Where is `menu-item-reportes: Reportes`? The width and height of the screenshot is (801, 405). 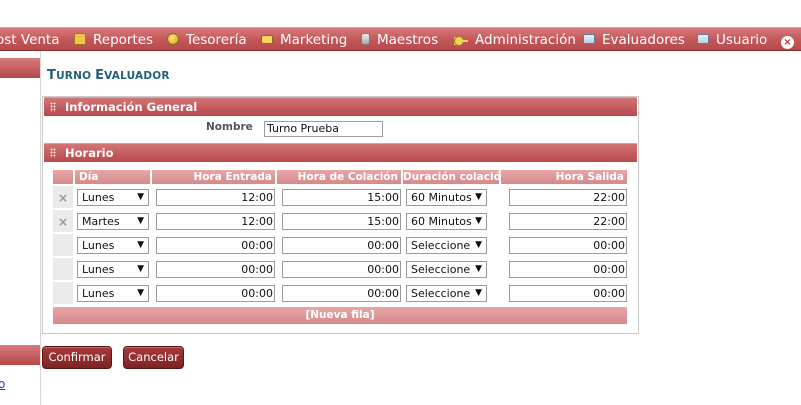
menu-item-reportes: Reportes is located at coordinates (113, 40).